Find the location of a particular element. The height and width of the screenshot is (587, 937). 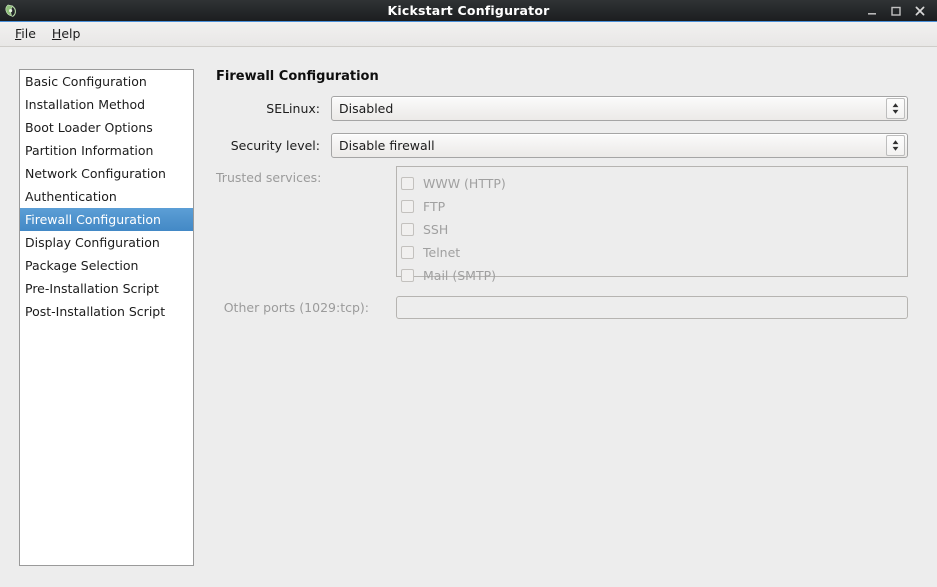

other-ports-input is located at coordinates (652, 307).